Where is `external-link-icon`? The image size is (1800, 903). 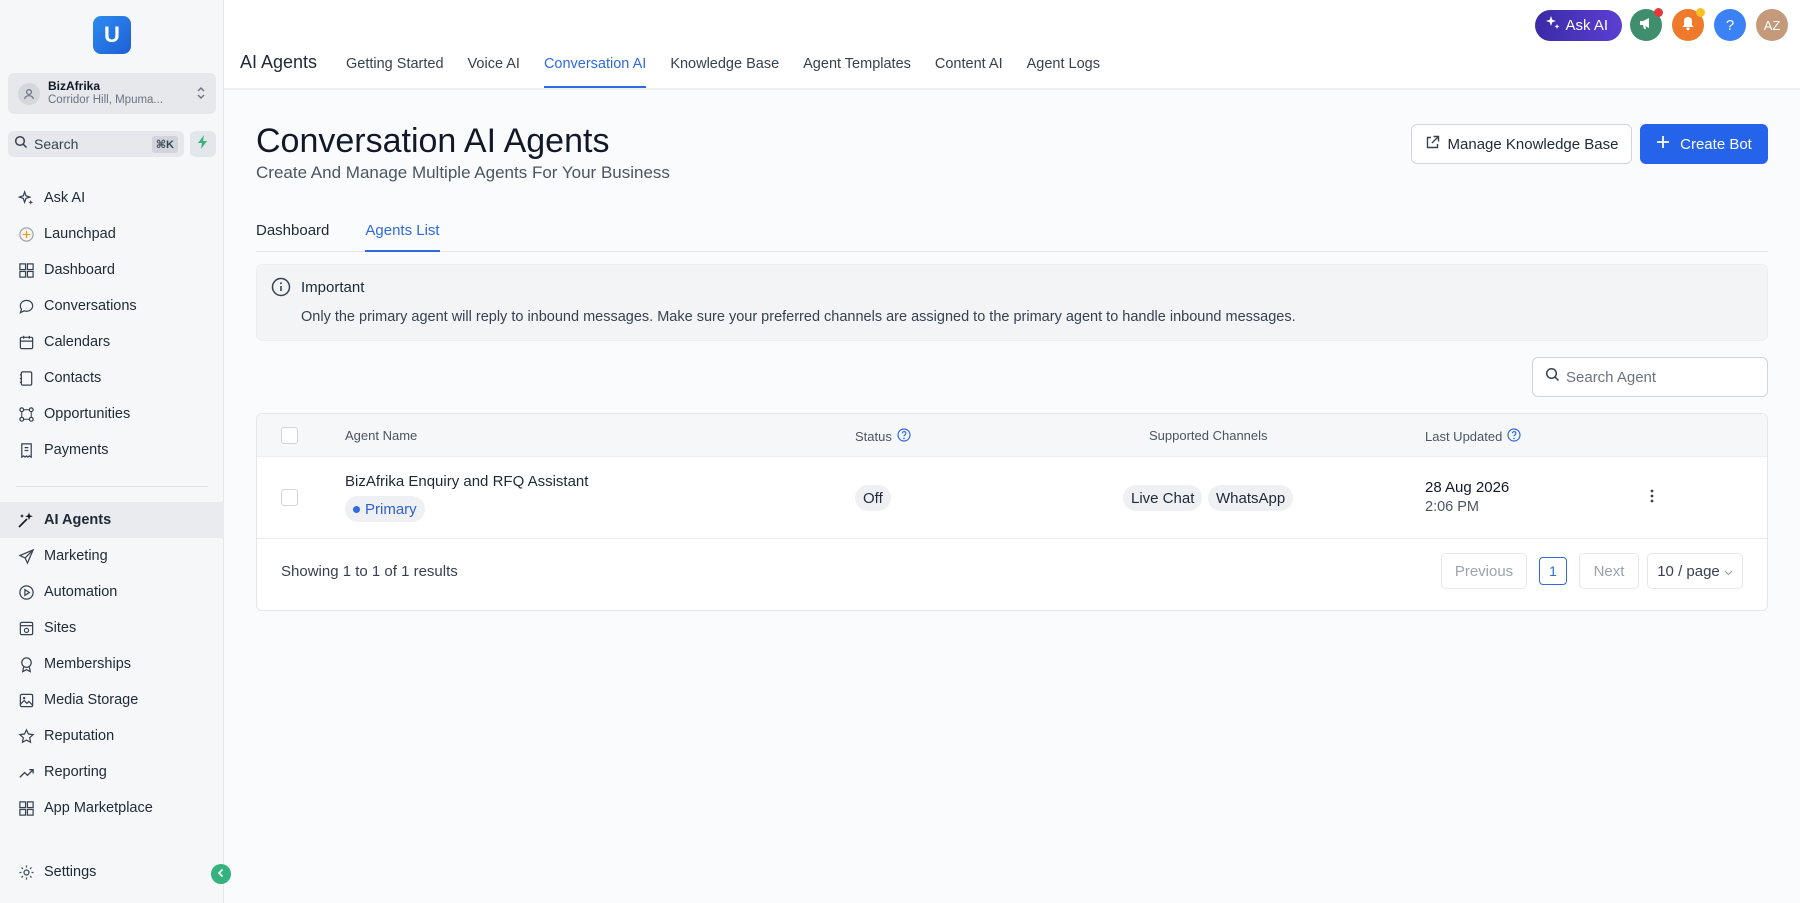 external-link-icon is located at coordinates (1436, 144).